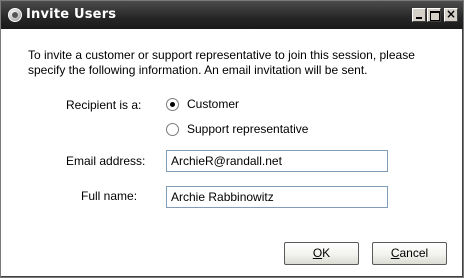  I want to click on close-icon: ×, so click(451, 14).